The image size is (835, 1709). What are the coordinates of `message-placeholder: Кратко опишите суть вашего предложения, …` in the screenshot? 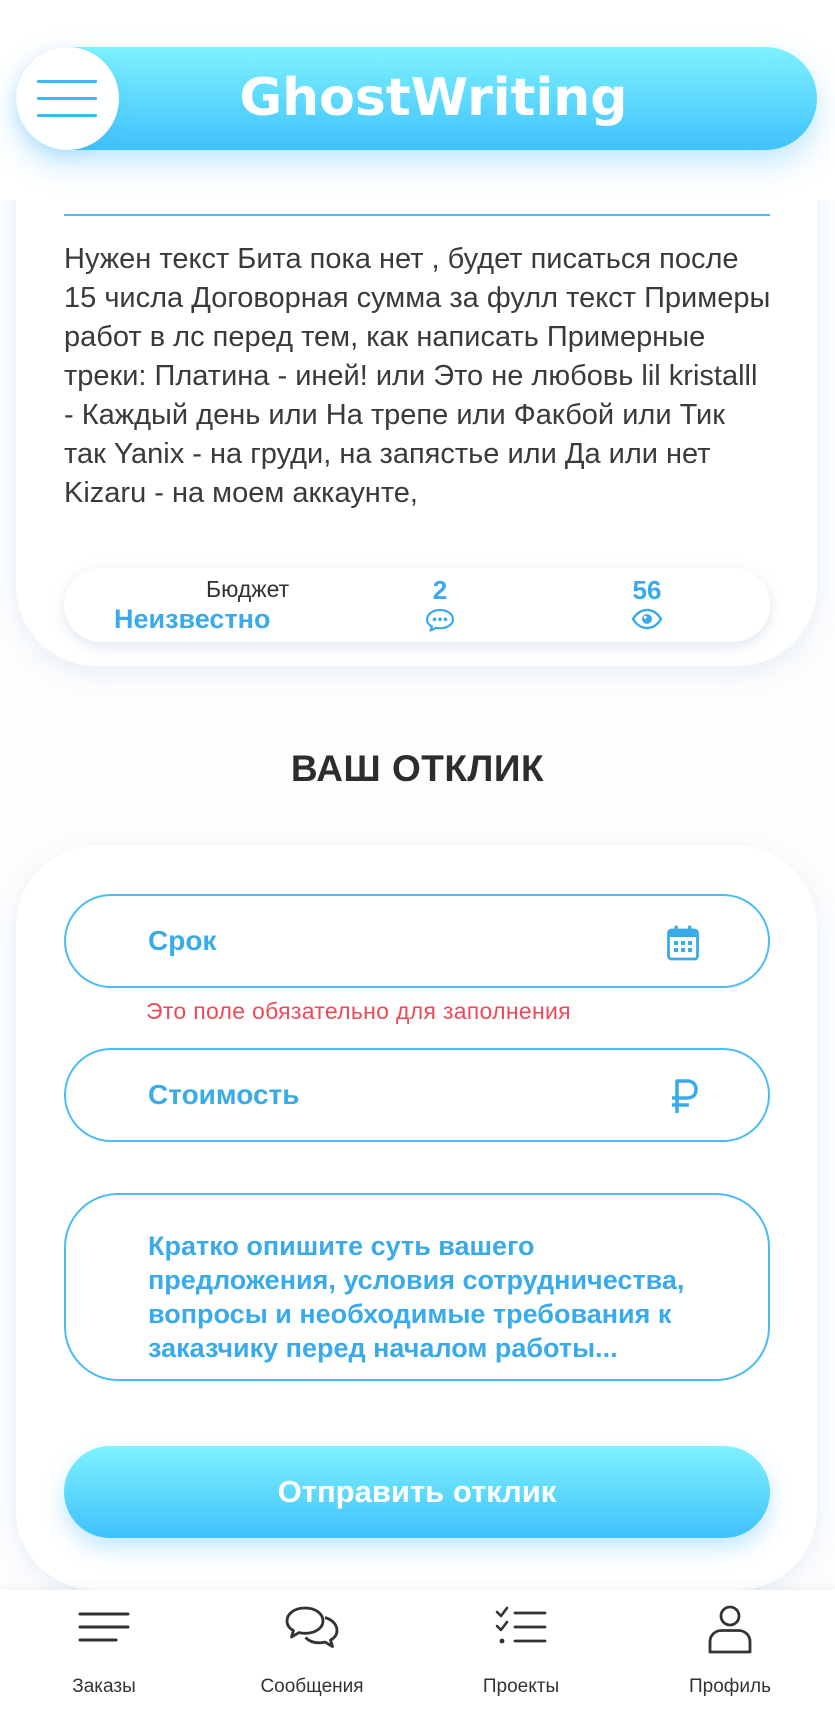 It's located at (416, 1297).